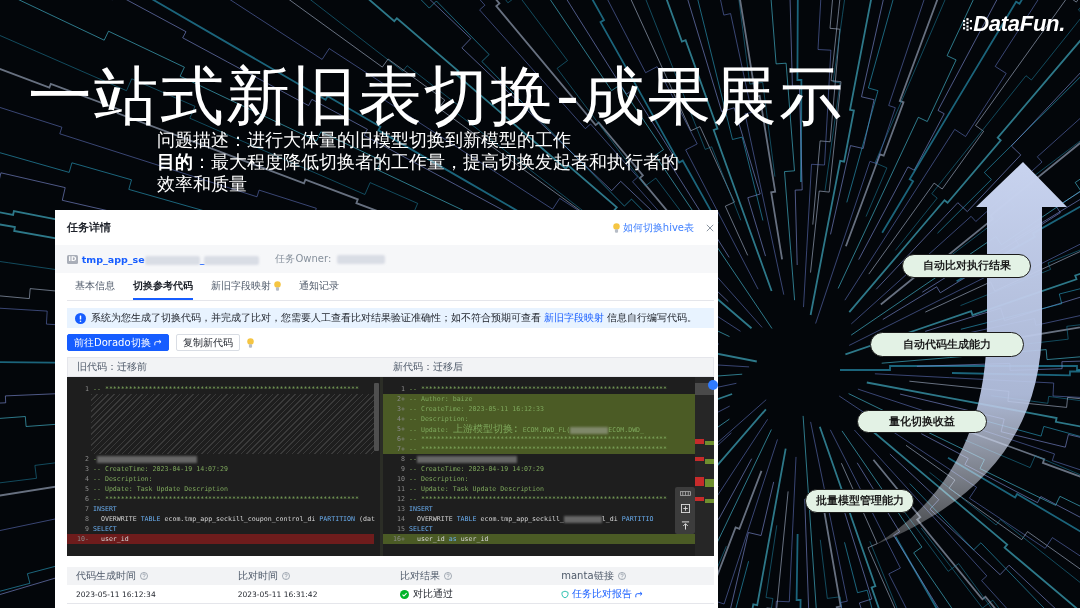  Describe the element at coordinates (966, 266) in the screenshot. I see `capability-pill: 自动比对执行结果` at that location.